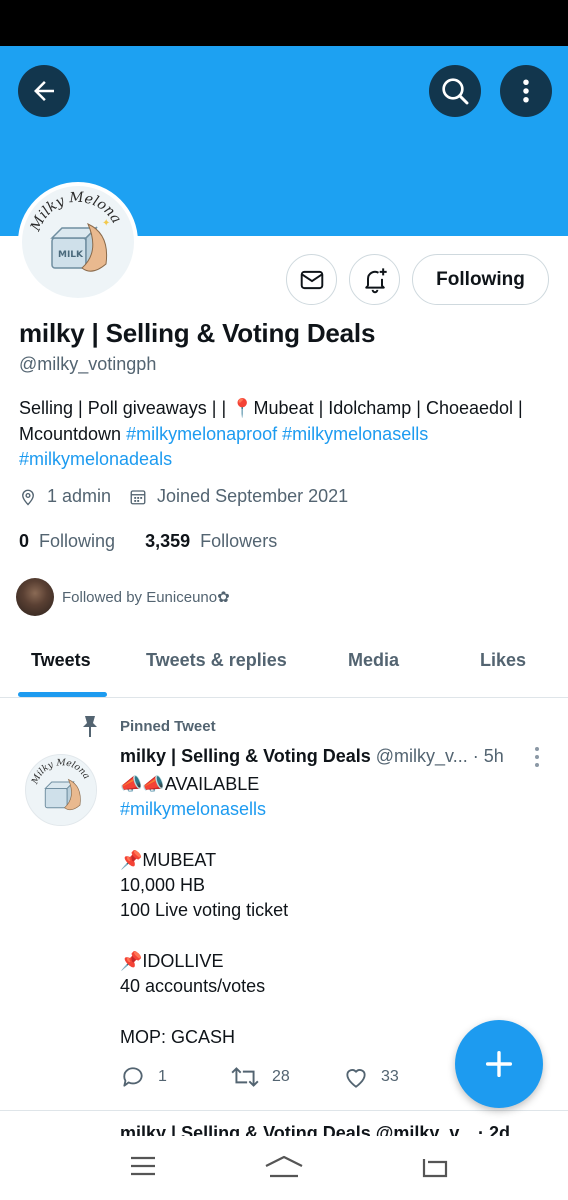 The width and height of the screenshot is (568, 1200). I want to click on retweet-count: 28, so click(281, 1076).